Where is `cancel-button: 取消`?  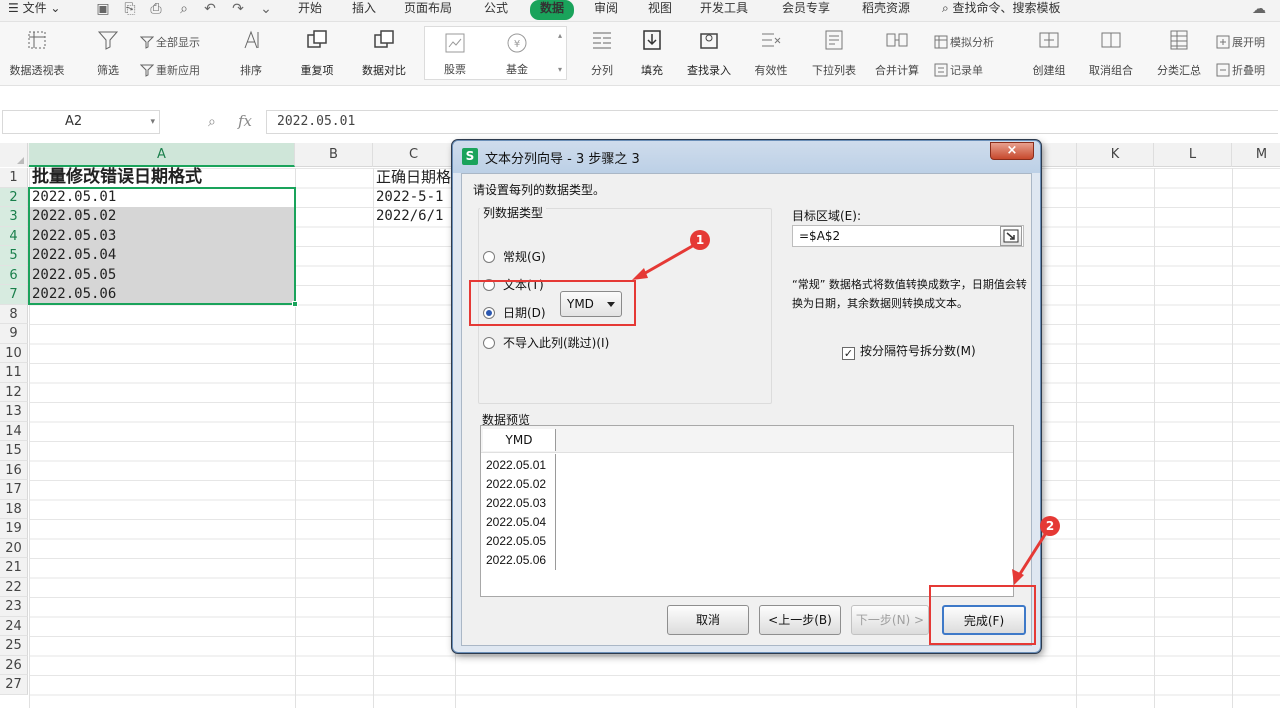
cancel-button: 取消 is located at coordinates (708, 620).